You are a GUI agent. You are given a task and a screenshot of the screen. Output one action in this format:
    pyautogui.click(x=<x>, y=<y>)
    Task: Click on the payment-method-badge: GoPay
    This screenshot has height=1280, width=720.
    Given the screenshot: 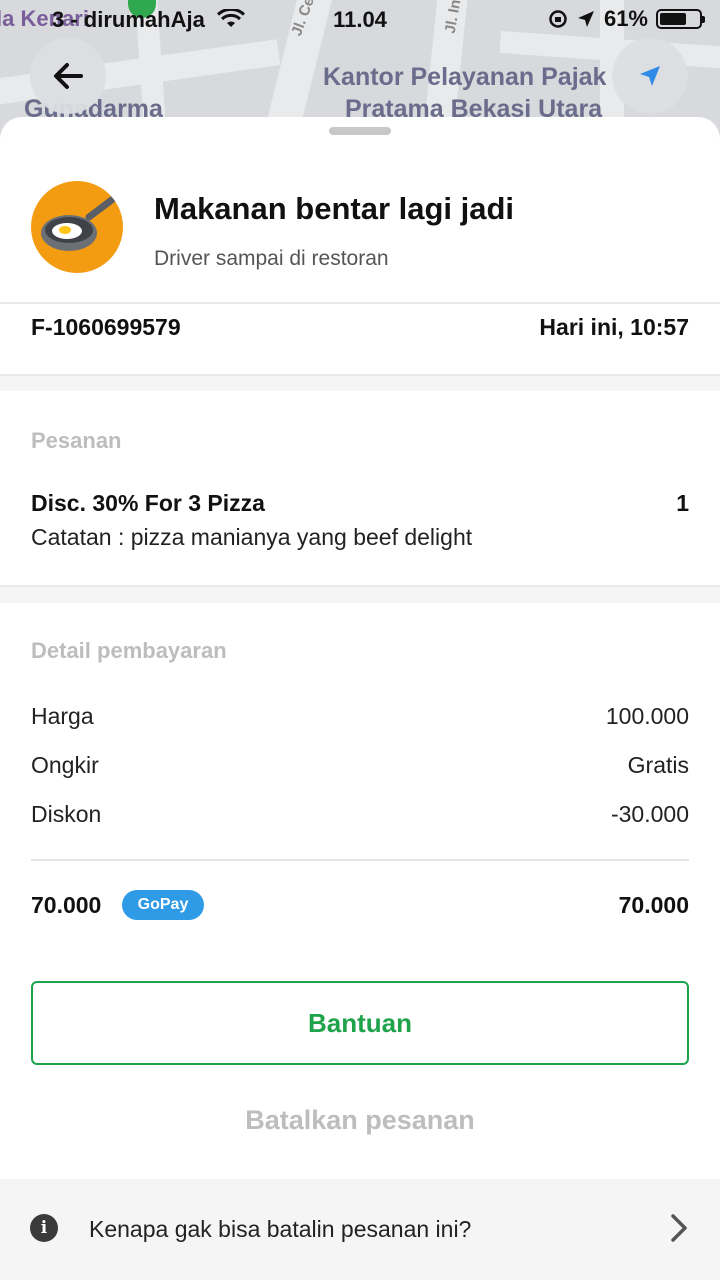 What is the action you would take?
    pyautogui.click(x=163, y=905)
    